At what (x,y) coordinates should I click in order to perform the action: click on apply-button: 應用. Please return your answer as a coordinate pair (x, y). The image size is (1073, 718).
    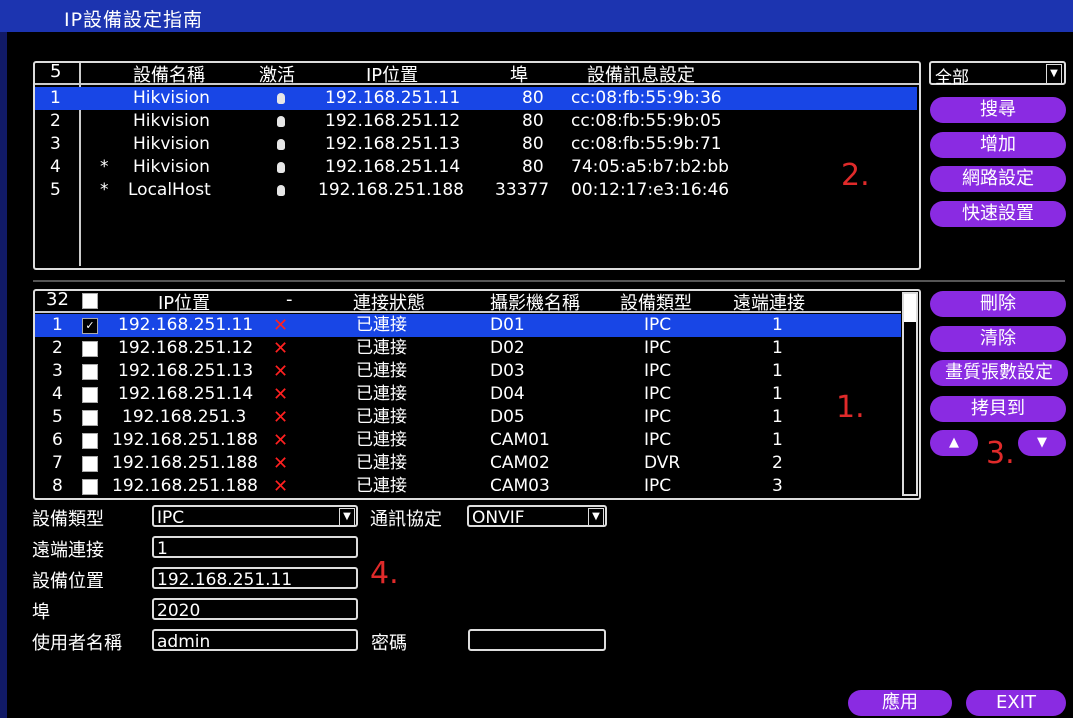
    Looking at the image, I should click on (900, 703).